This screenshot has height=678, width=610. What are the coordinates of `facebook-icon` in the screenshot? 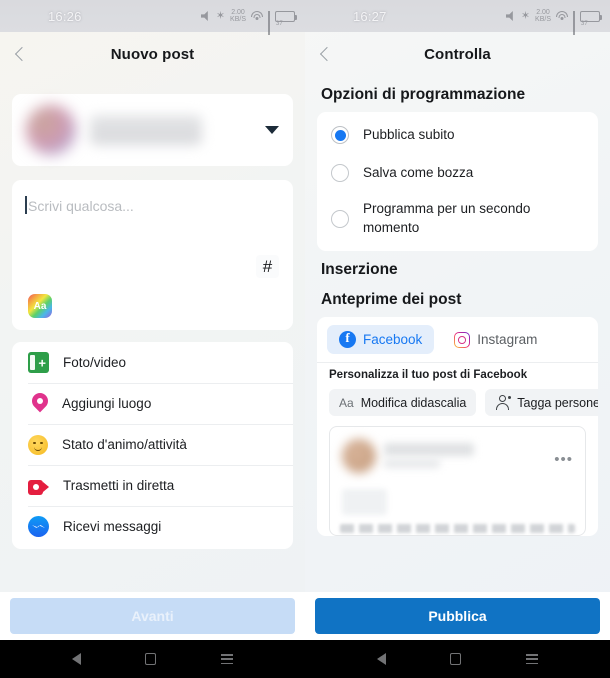 It's located at (347, 339).